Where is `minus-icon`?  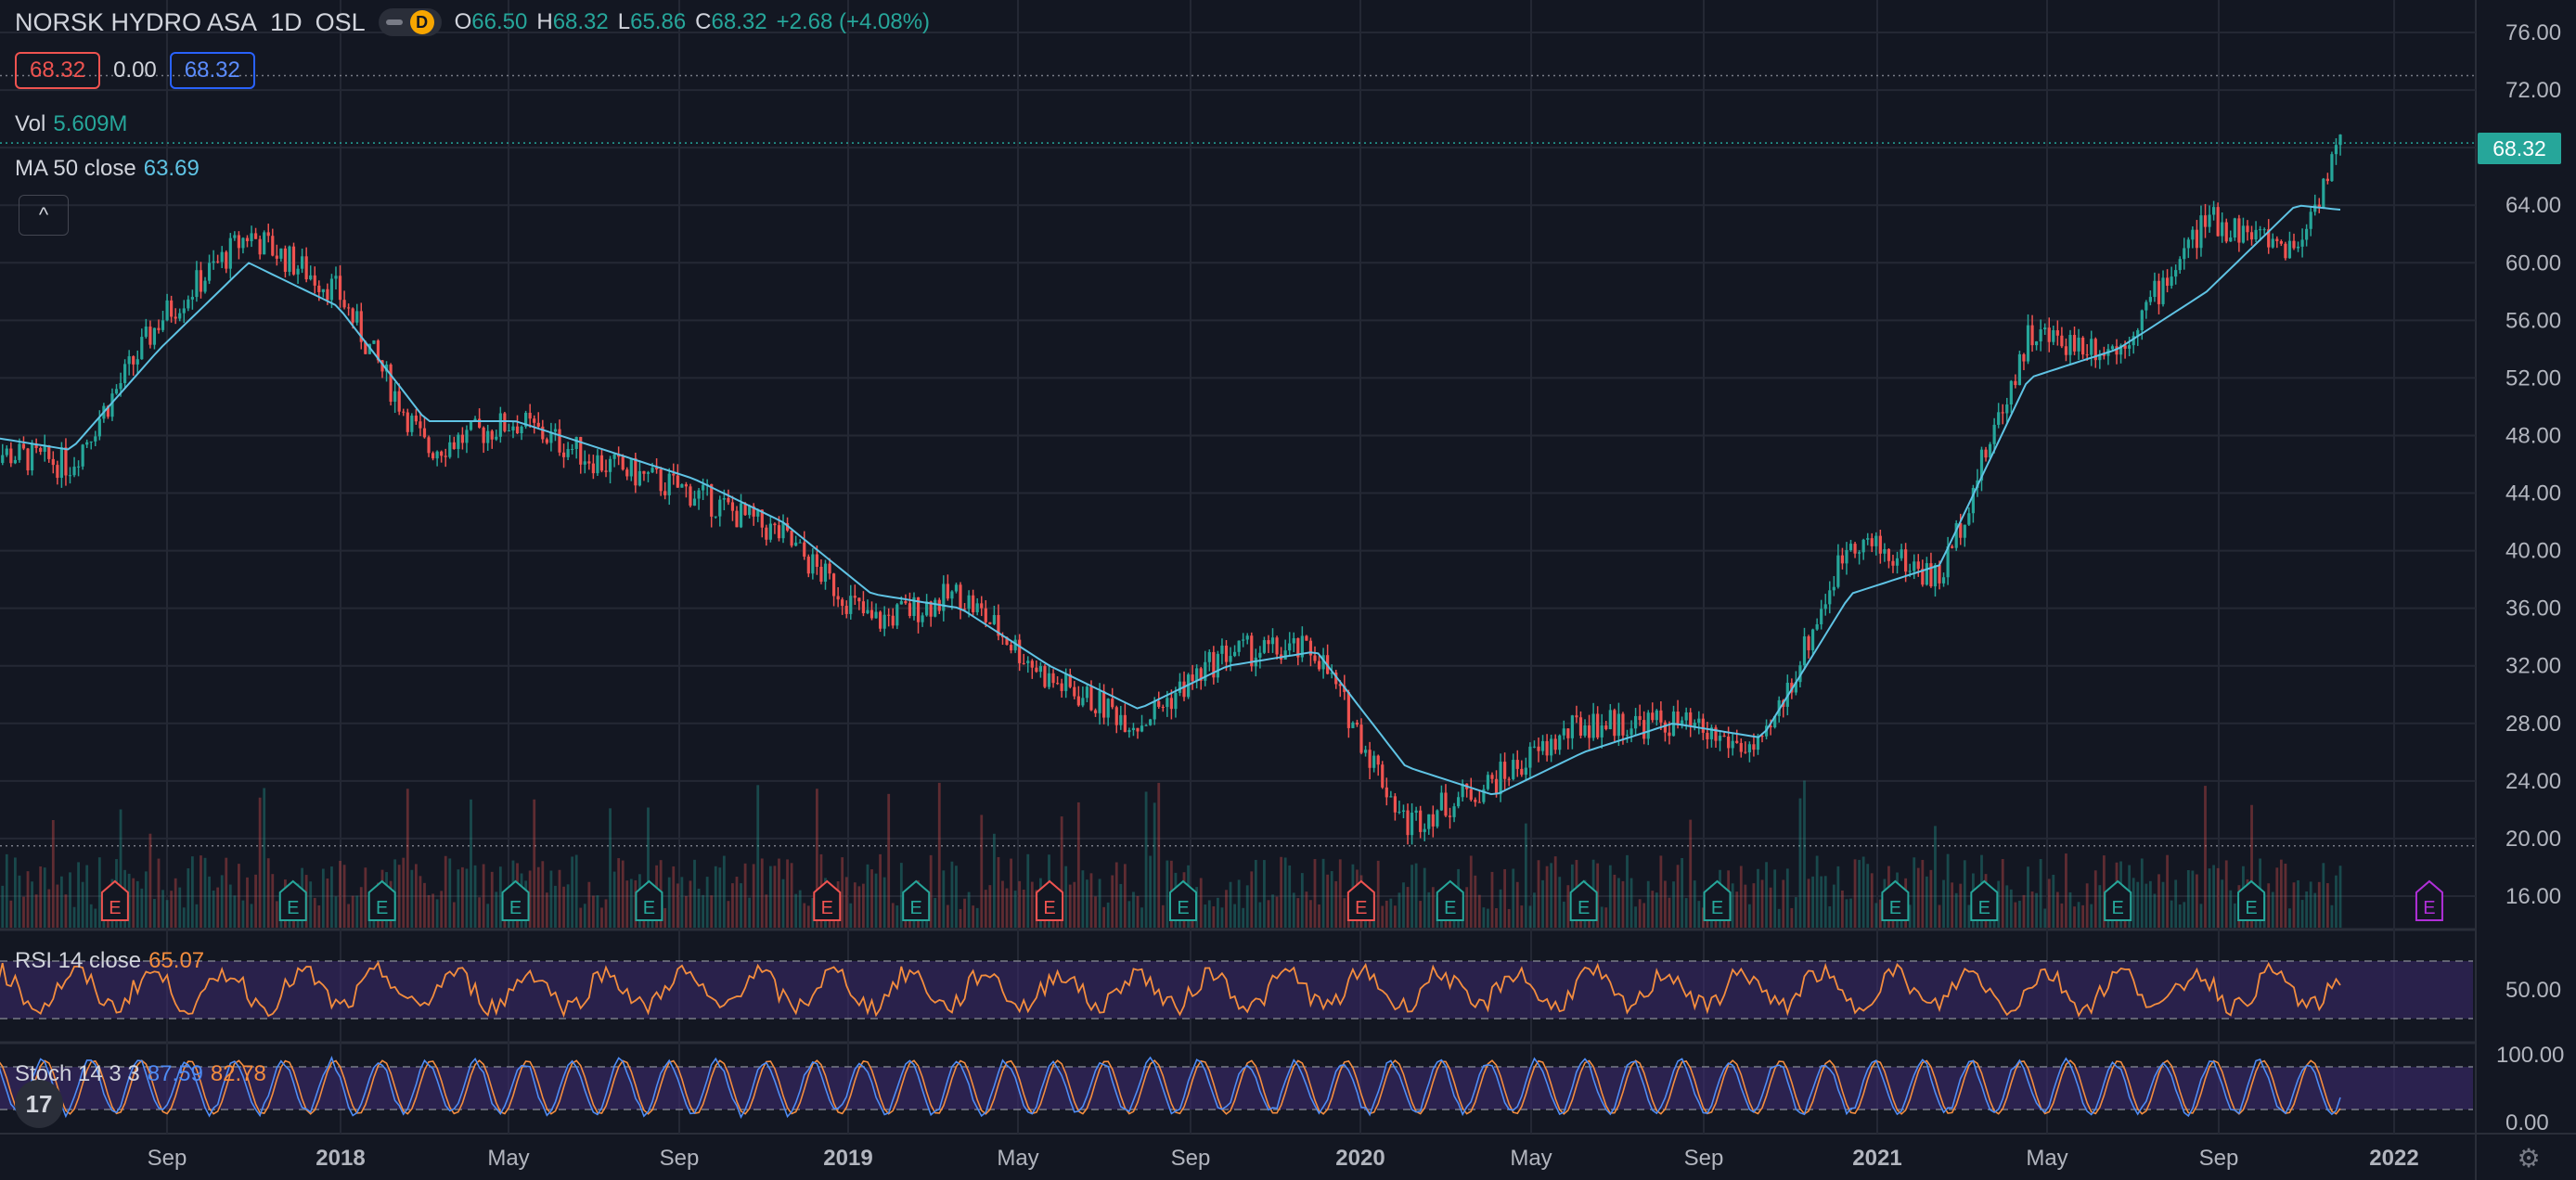 minus-icon is located at coordinates (394, 22).